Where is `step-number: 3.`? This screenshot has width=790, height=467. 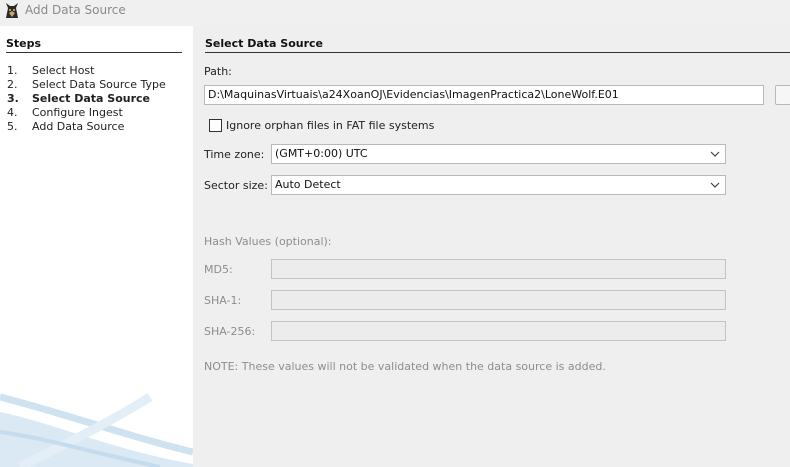 step-number: 3. is located at coordinates (13, 98).